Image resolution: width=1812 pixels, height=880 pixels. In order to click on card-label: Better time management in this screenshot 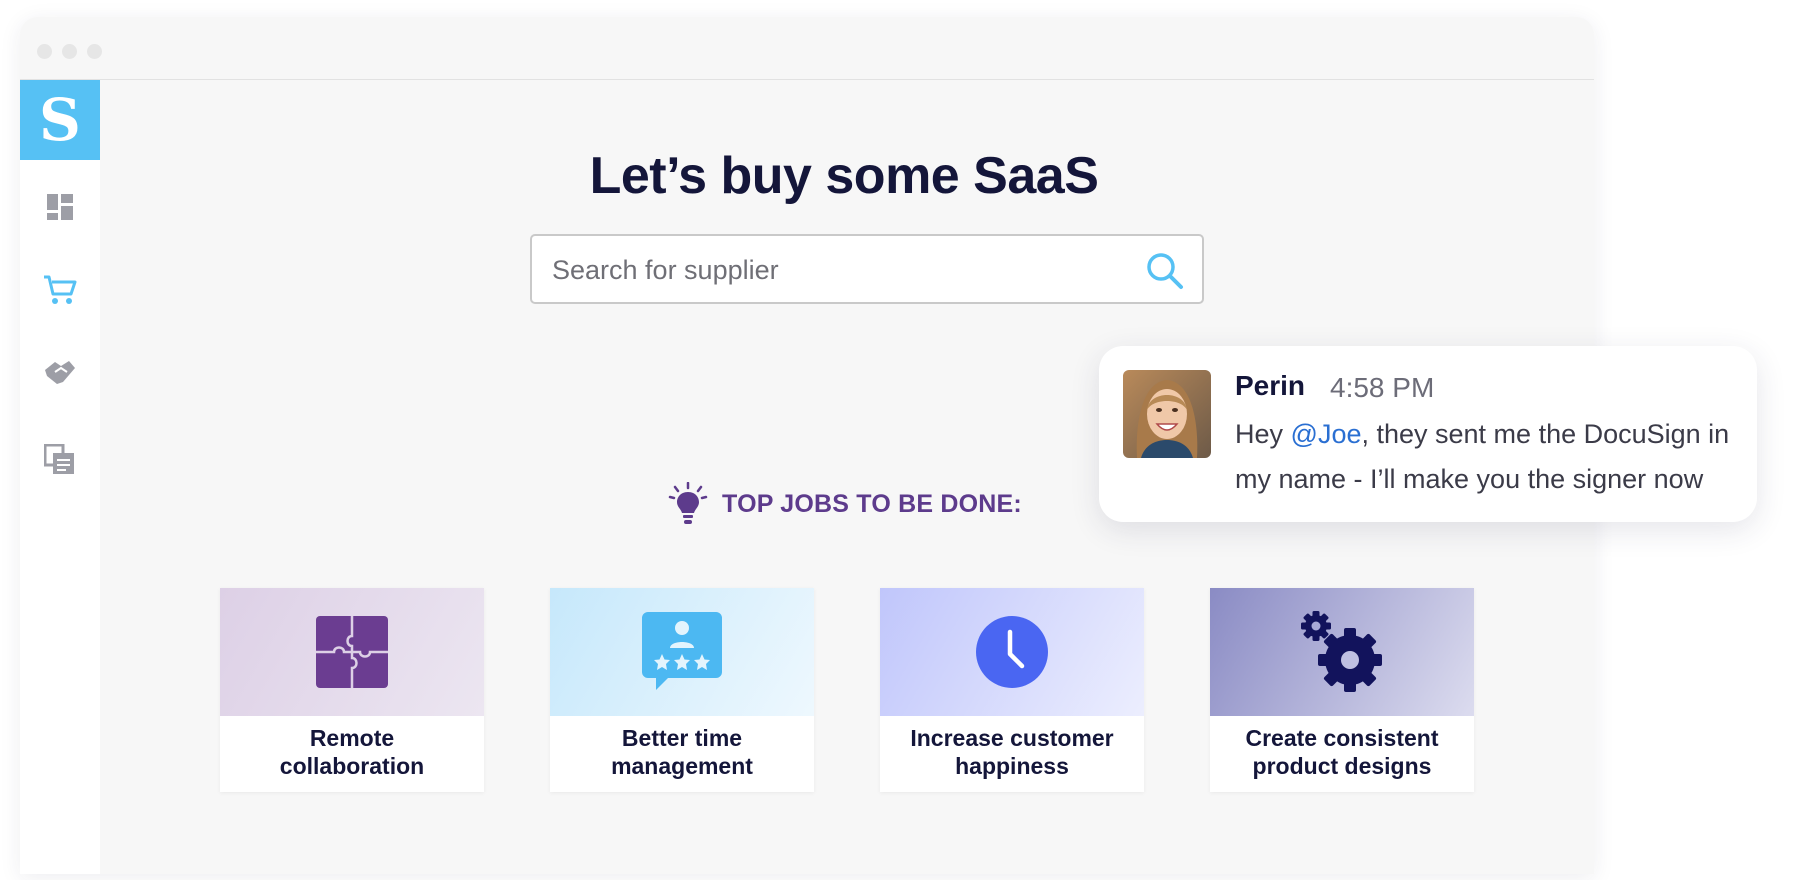, I will do `click(682, 752)`.